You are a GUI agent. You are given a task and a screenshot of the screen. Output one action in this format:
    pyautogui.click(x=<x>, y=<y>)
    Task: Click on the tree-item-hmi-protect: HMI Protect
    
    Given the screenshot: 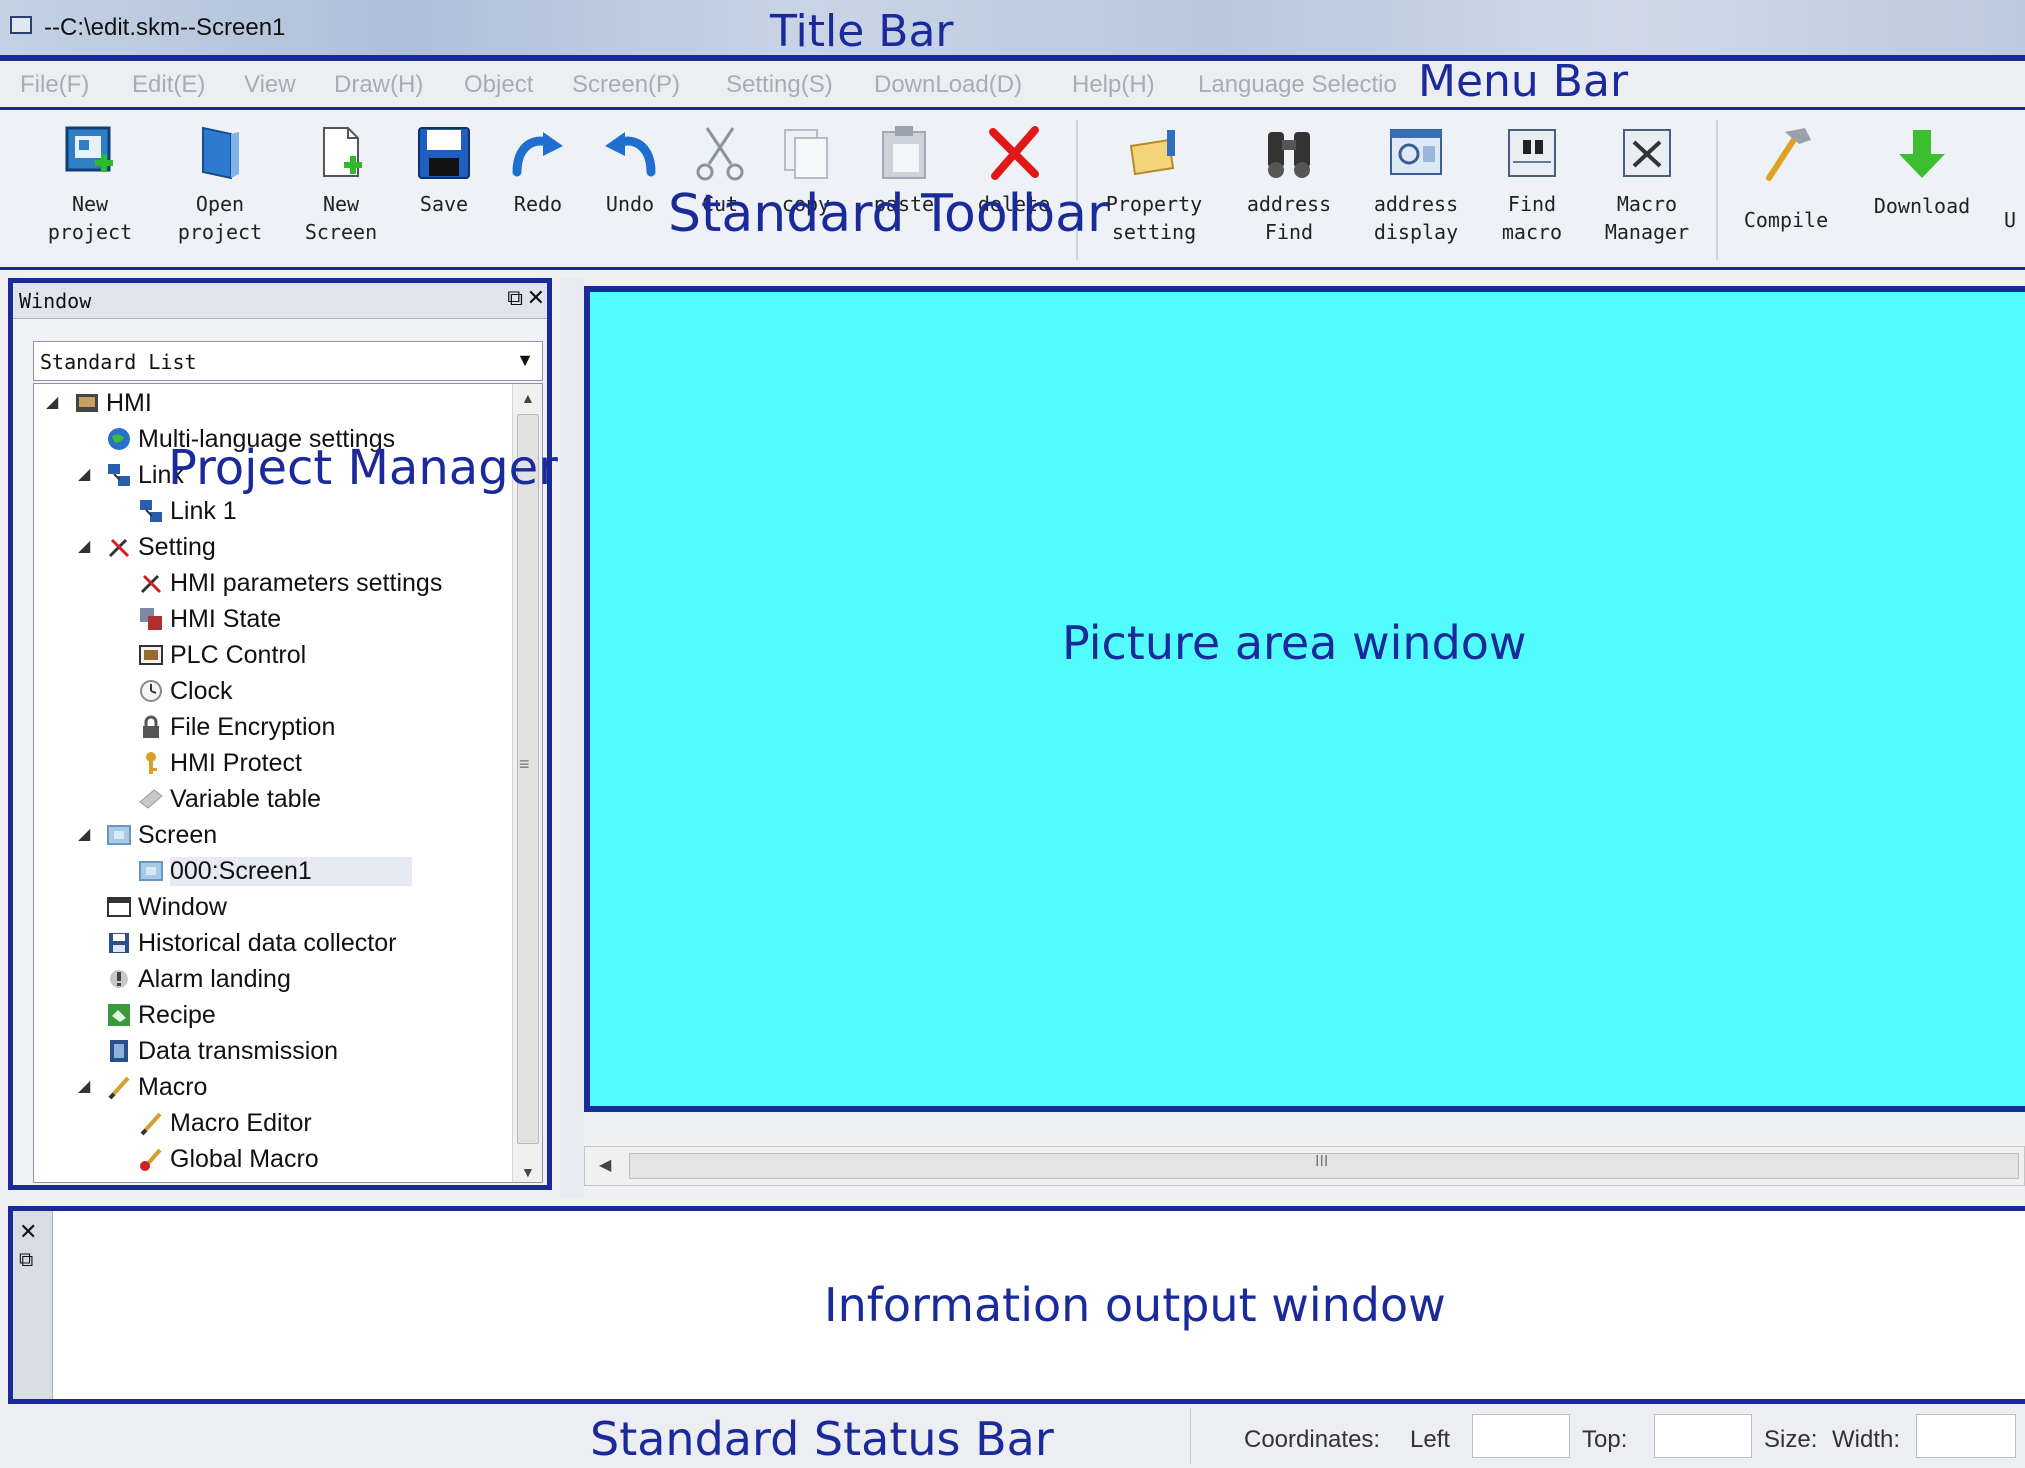 What is the action you would take?
    pyautogui.click(x=269, y=764)
    